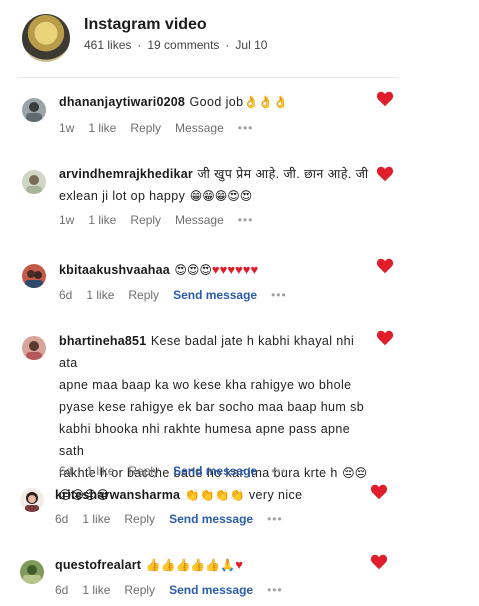 This screenshot has height=606, width=479. I want to click on comment-emoji: 👍👍👍👍👍🙏, so click(190, 565).